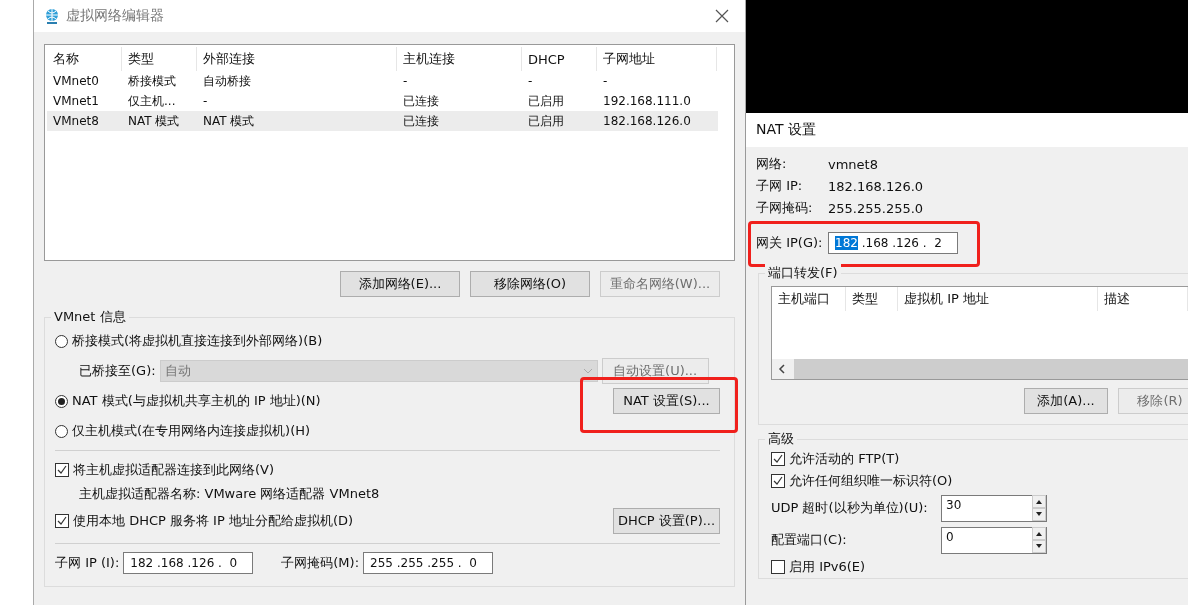 Image resolution: width=1188 pixels, height=605 pixels. What do you see at coordinates (647, 121) in the screenshot?
I see `table-cell-text: 182.168.126.0` at bounding box center [647, 121].